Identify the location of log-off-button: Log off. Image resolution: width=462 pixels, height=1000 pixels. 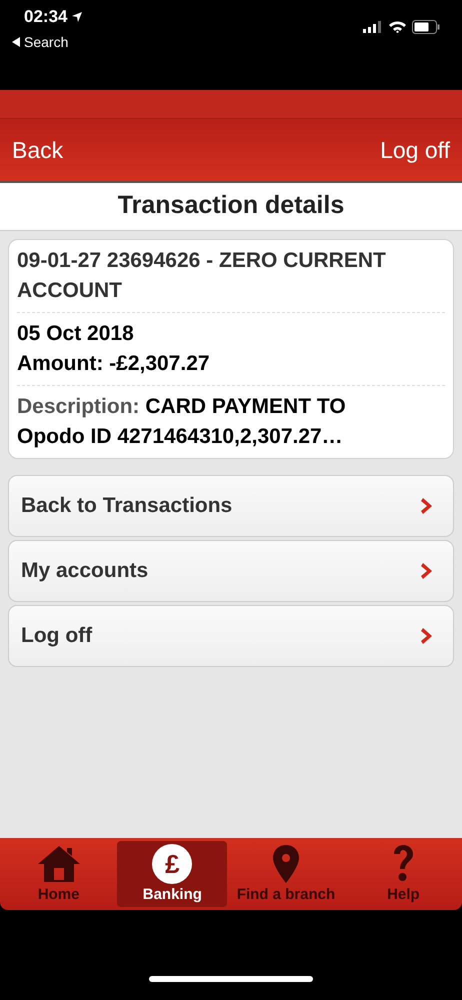
(415, 150).